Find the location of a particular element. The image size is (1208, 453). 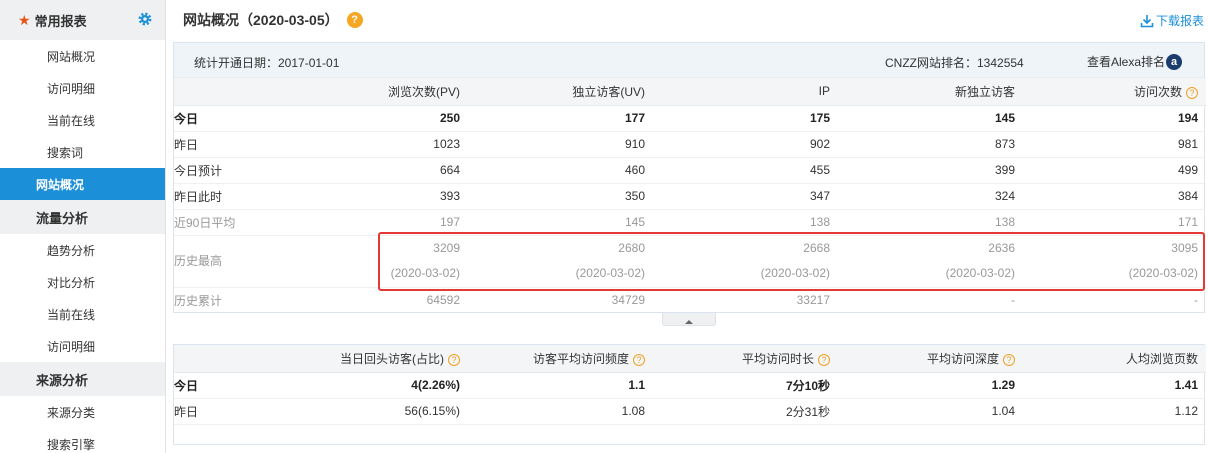

column-header-visits: 访问次数? is located at coordinates (1114, 92).